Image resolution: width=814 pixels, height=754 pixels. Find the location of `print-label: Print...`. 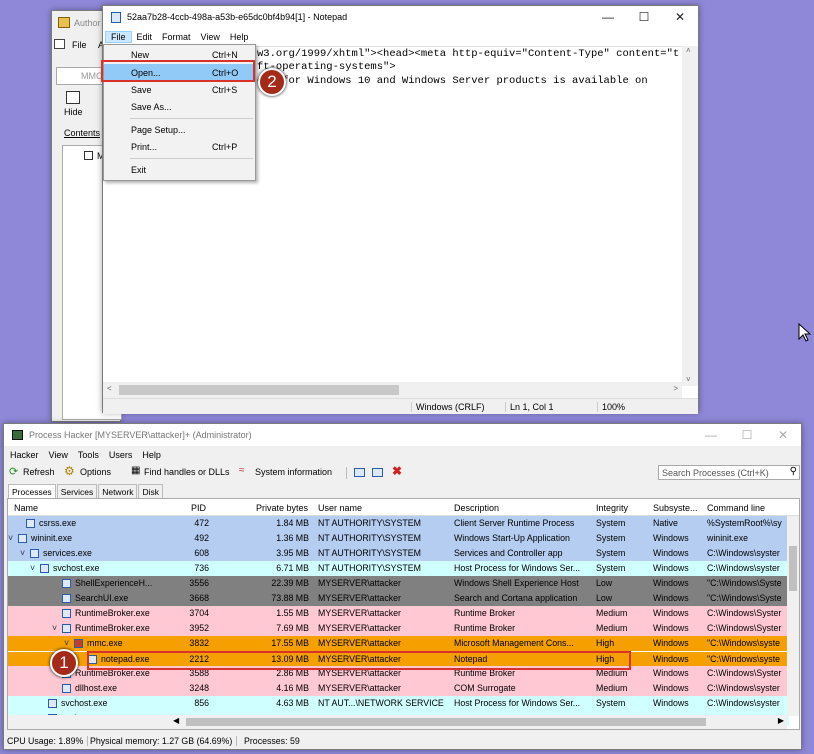

print-label: Print... is located at coordinates (144, 147).